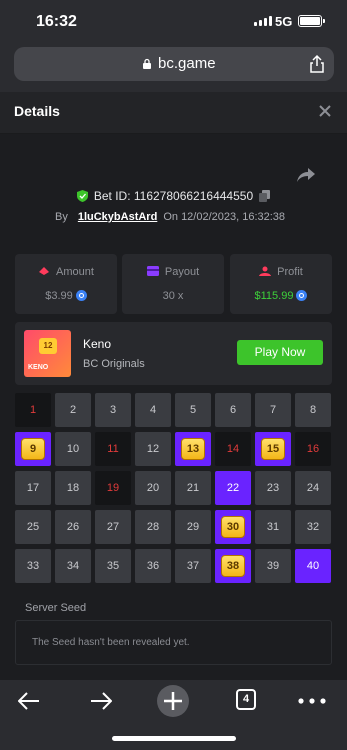 This screenshot has height=750, width=347. I want to click on keno-tile-23: 23, so click(273, 488).